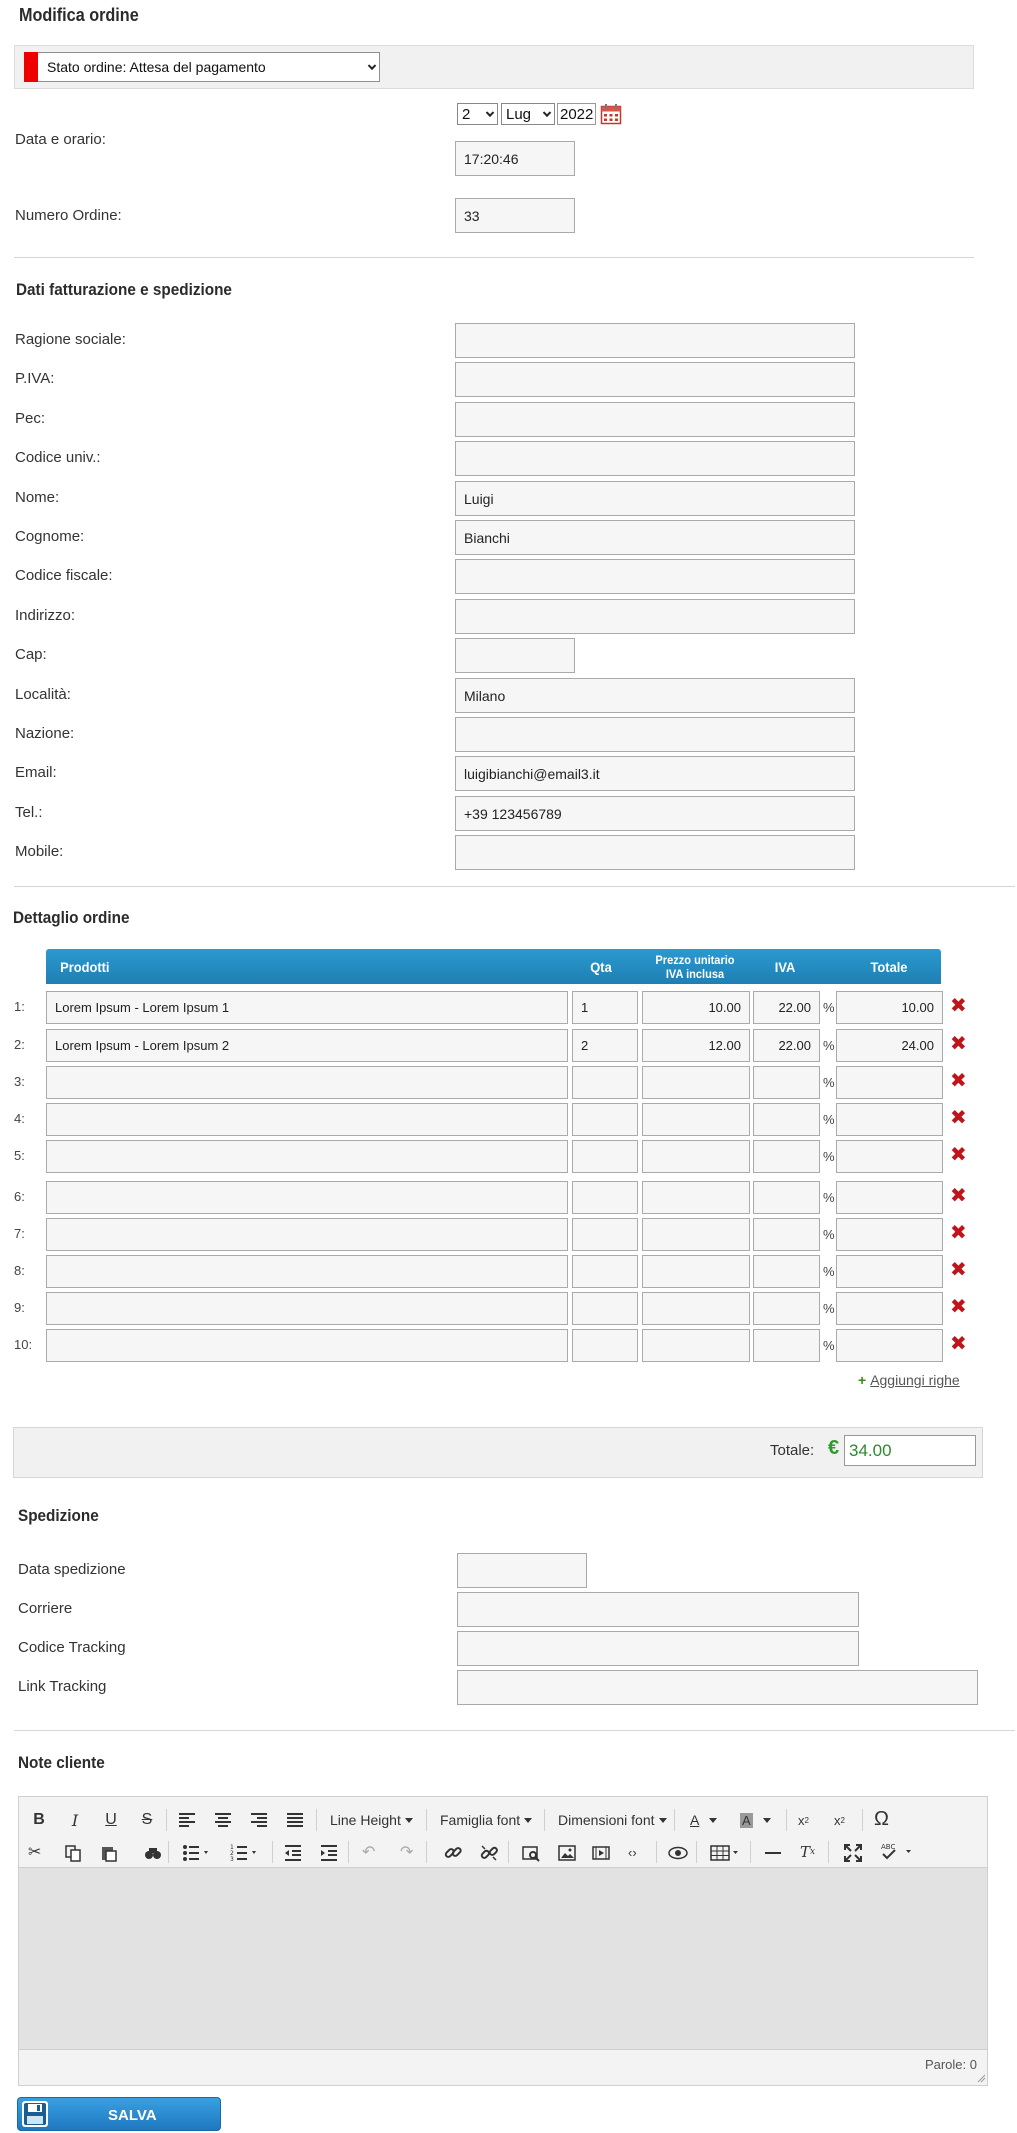 This screenshot has width=1017, height=2133. Describe the element at coordinates (881, 1819) in the screenshot. I see `special-chars-icon: Ω` at that location.